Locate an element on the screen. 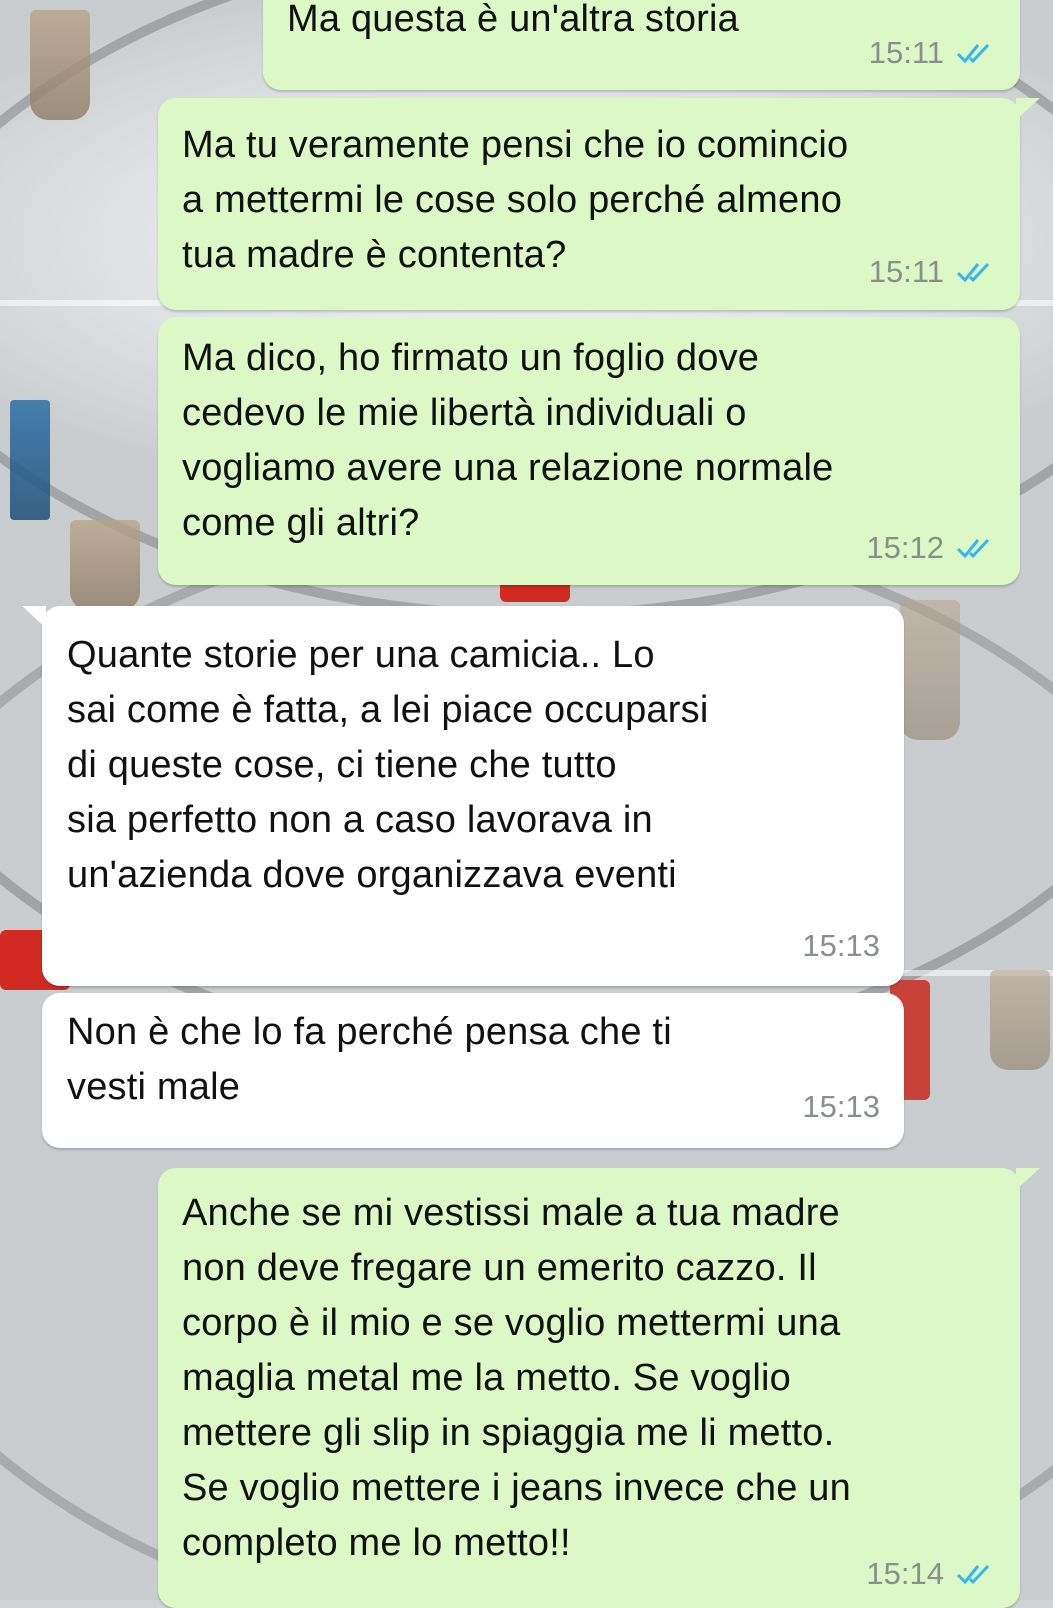 This screenshot has height=1608, width=1053. message-time: 15:14 is located at coordinates (905, 1573).